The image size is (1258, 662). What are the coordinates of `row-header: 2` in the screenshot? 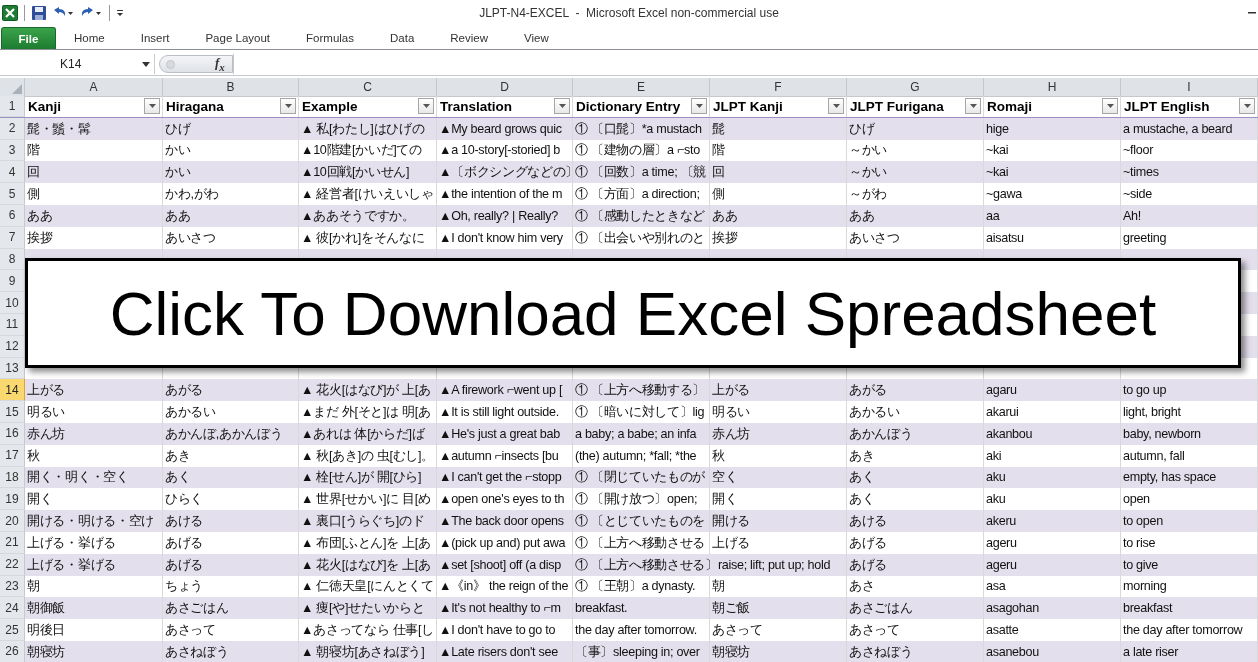 It's located at (12, 128).